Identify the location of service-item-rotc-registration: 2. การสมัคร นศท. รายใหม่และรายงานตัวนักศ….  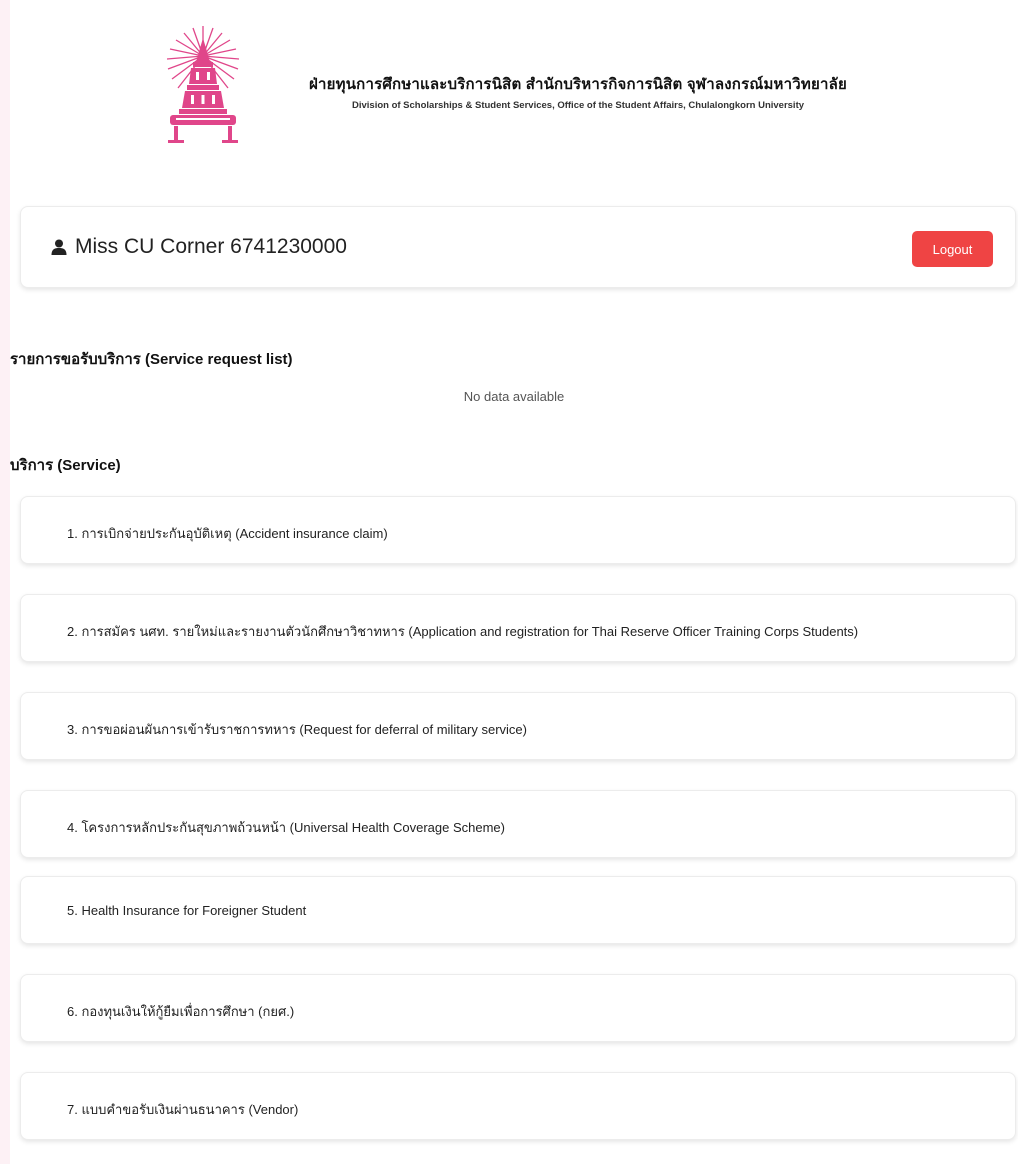
(518, 628).